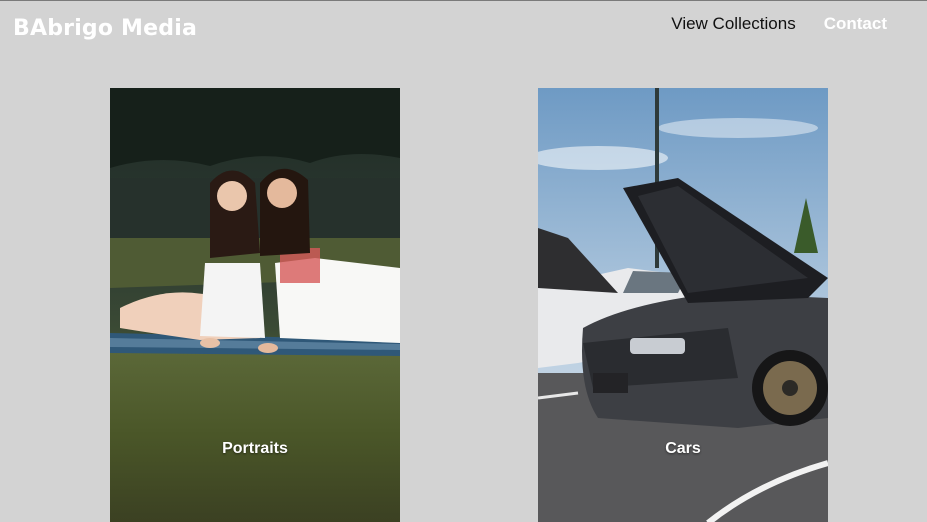 This screenshot has height=522, width=927. Describe the element at coordinates (105, 28) in the screenshot. I see `brand-logo: BAbrigo Media` at that location.